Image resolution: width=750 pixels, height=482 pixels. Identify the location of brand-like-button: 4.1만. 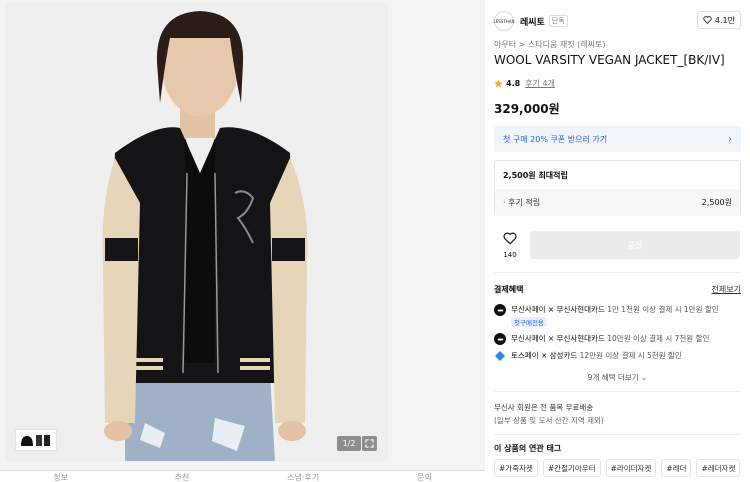
(718, 20).